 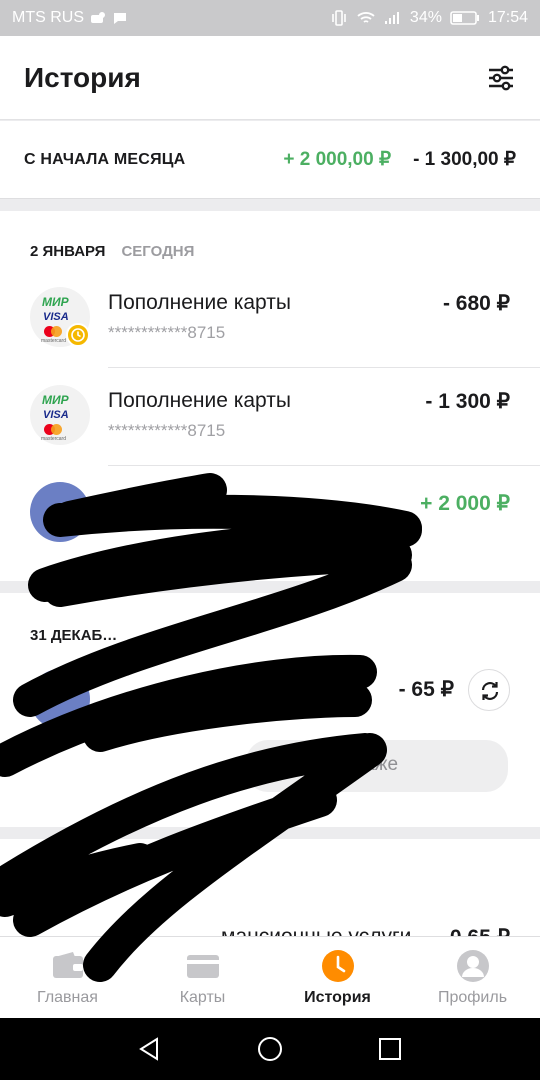 What do you see at coordinates (507, 17) in the screenshot?
I see `clock-time: 17:54` at bounding box center [507, 17].